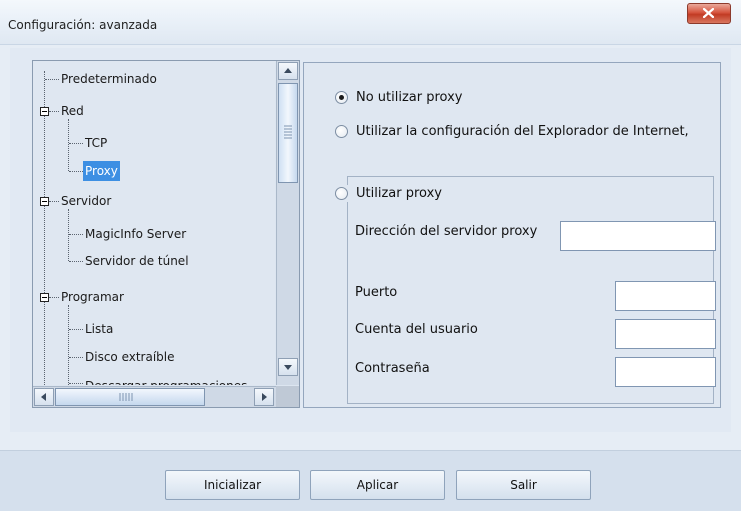  I want to click on title-bar: Configuración: avanzada, so click(370, 22).